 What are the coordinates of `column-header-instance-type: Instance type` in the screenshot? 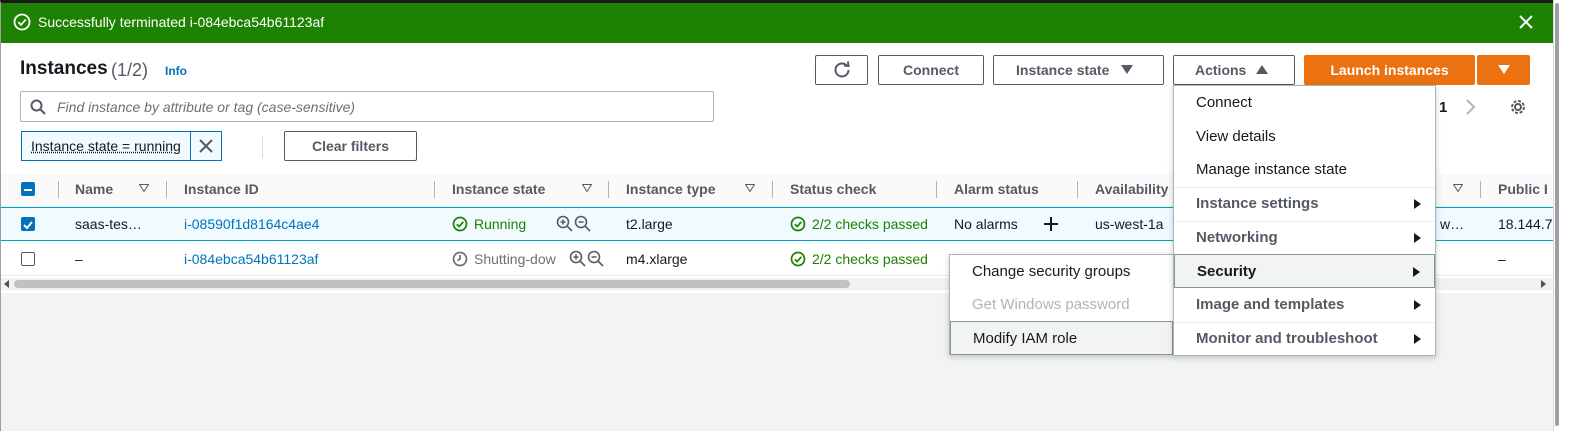 It's located at (670, 189).